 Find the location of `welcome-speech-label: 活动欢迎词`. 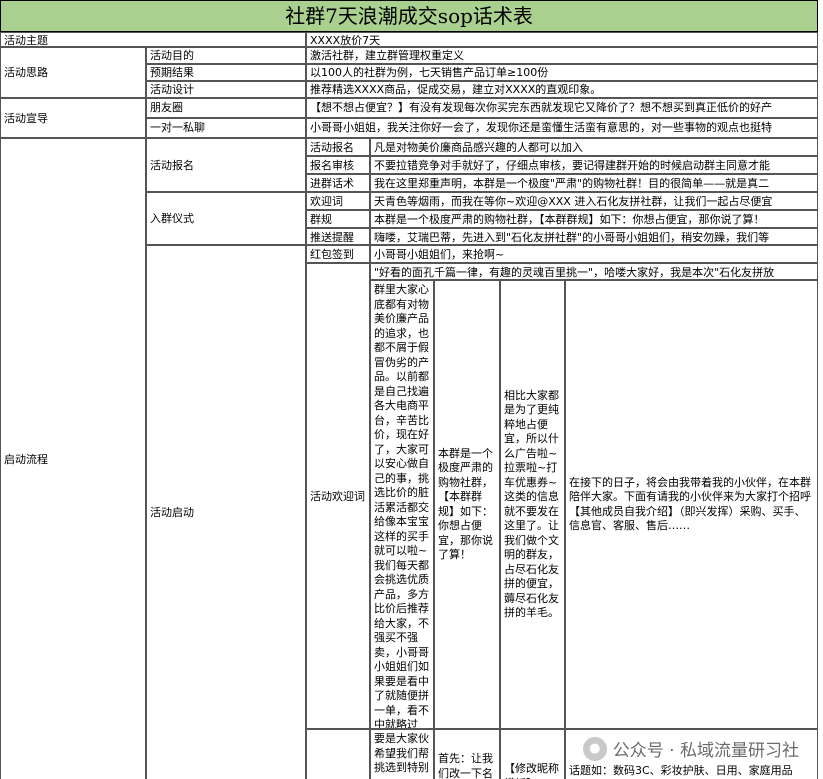

welcome-speech-label: 活动欢迎词 is located at coordinates (338, 496).